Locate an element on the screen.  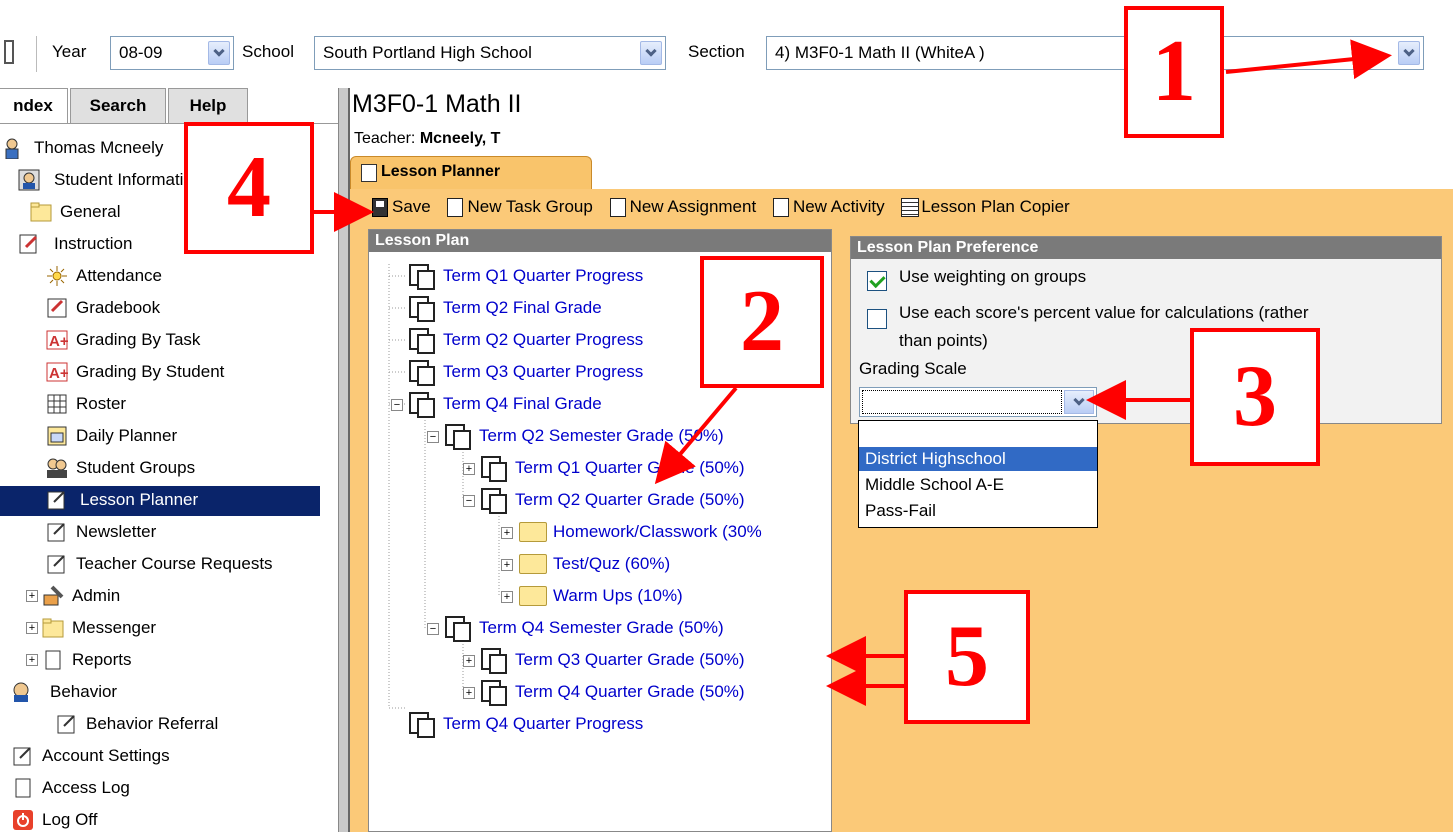
option-empty is located at coordinates (978, 435).